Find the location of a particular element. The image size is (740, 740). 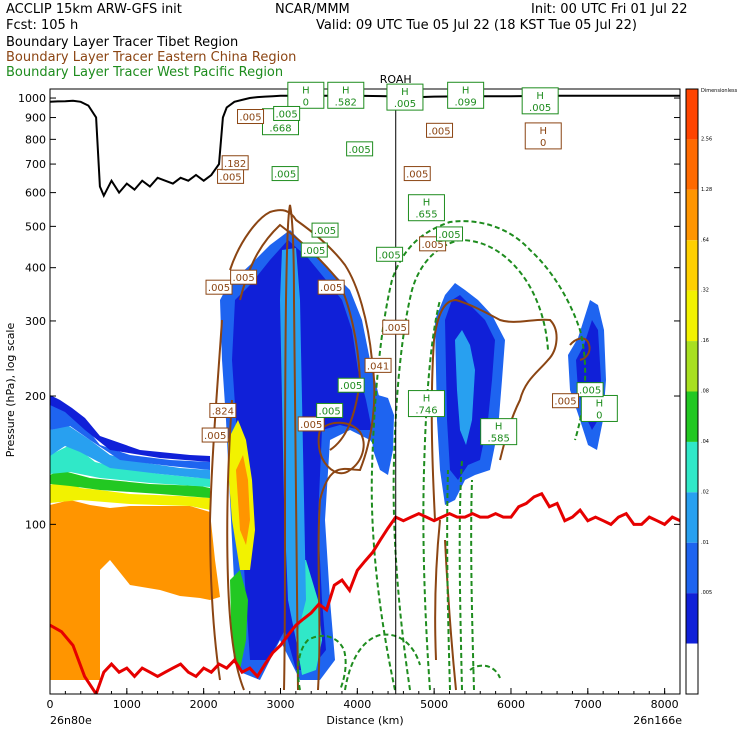

contour-value-label: .041 is located at coordinates (378, 366).